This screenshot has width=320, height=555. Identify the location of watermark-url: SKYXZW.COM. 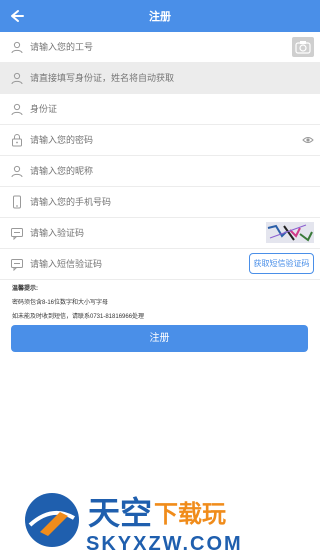
(164, 544).